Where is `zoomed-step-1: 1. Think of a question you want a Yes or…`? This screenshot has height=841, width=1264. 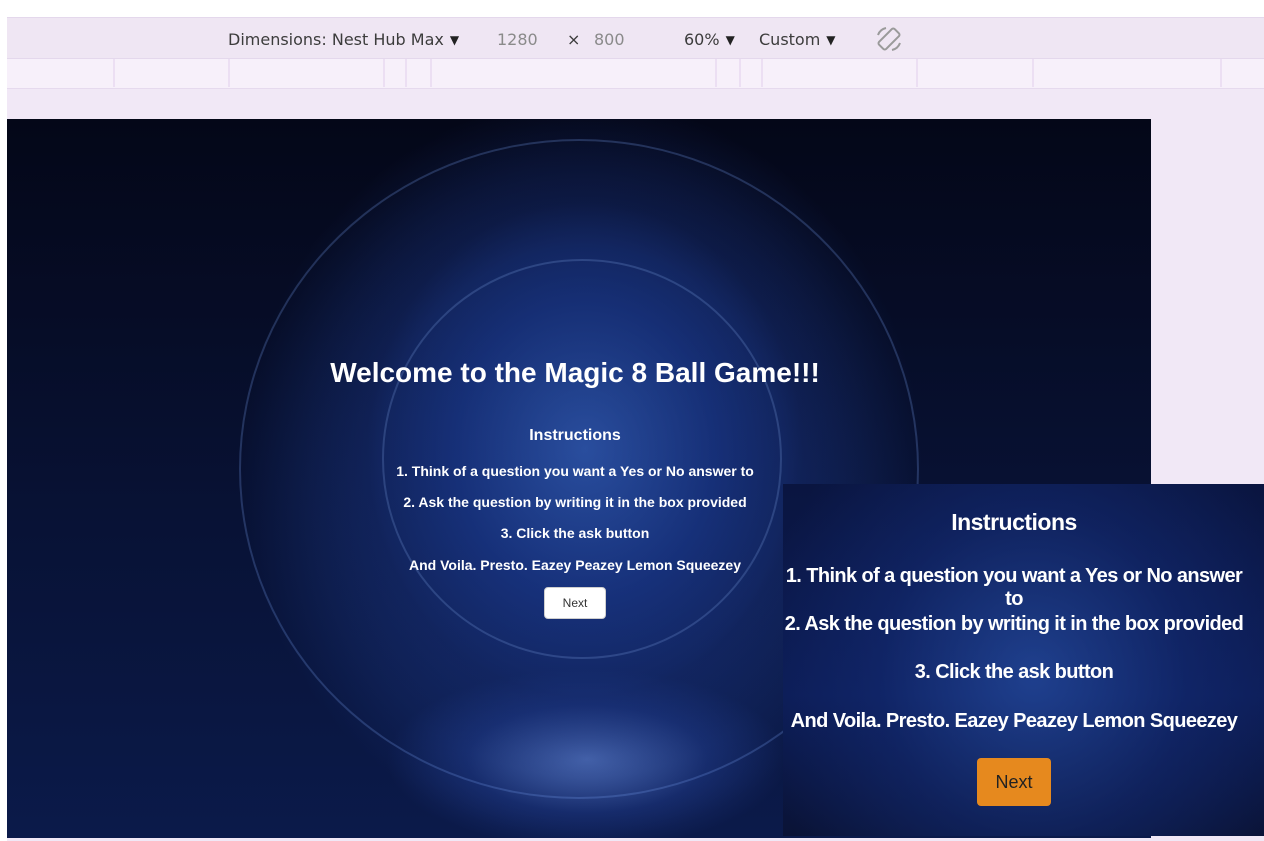
zoomed-step-1: 1. Think of a question you want a Yes or… is located at coordinates (1014, 587).